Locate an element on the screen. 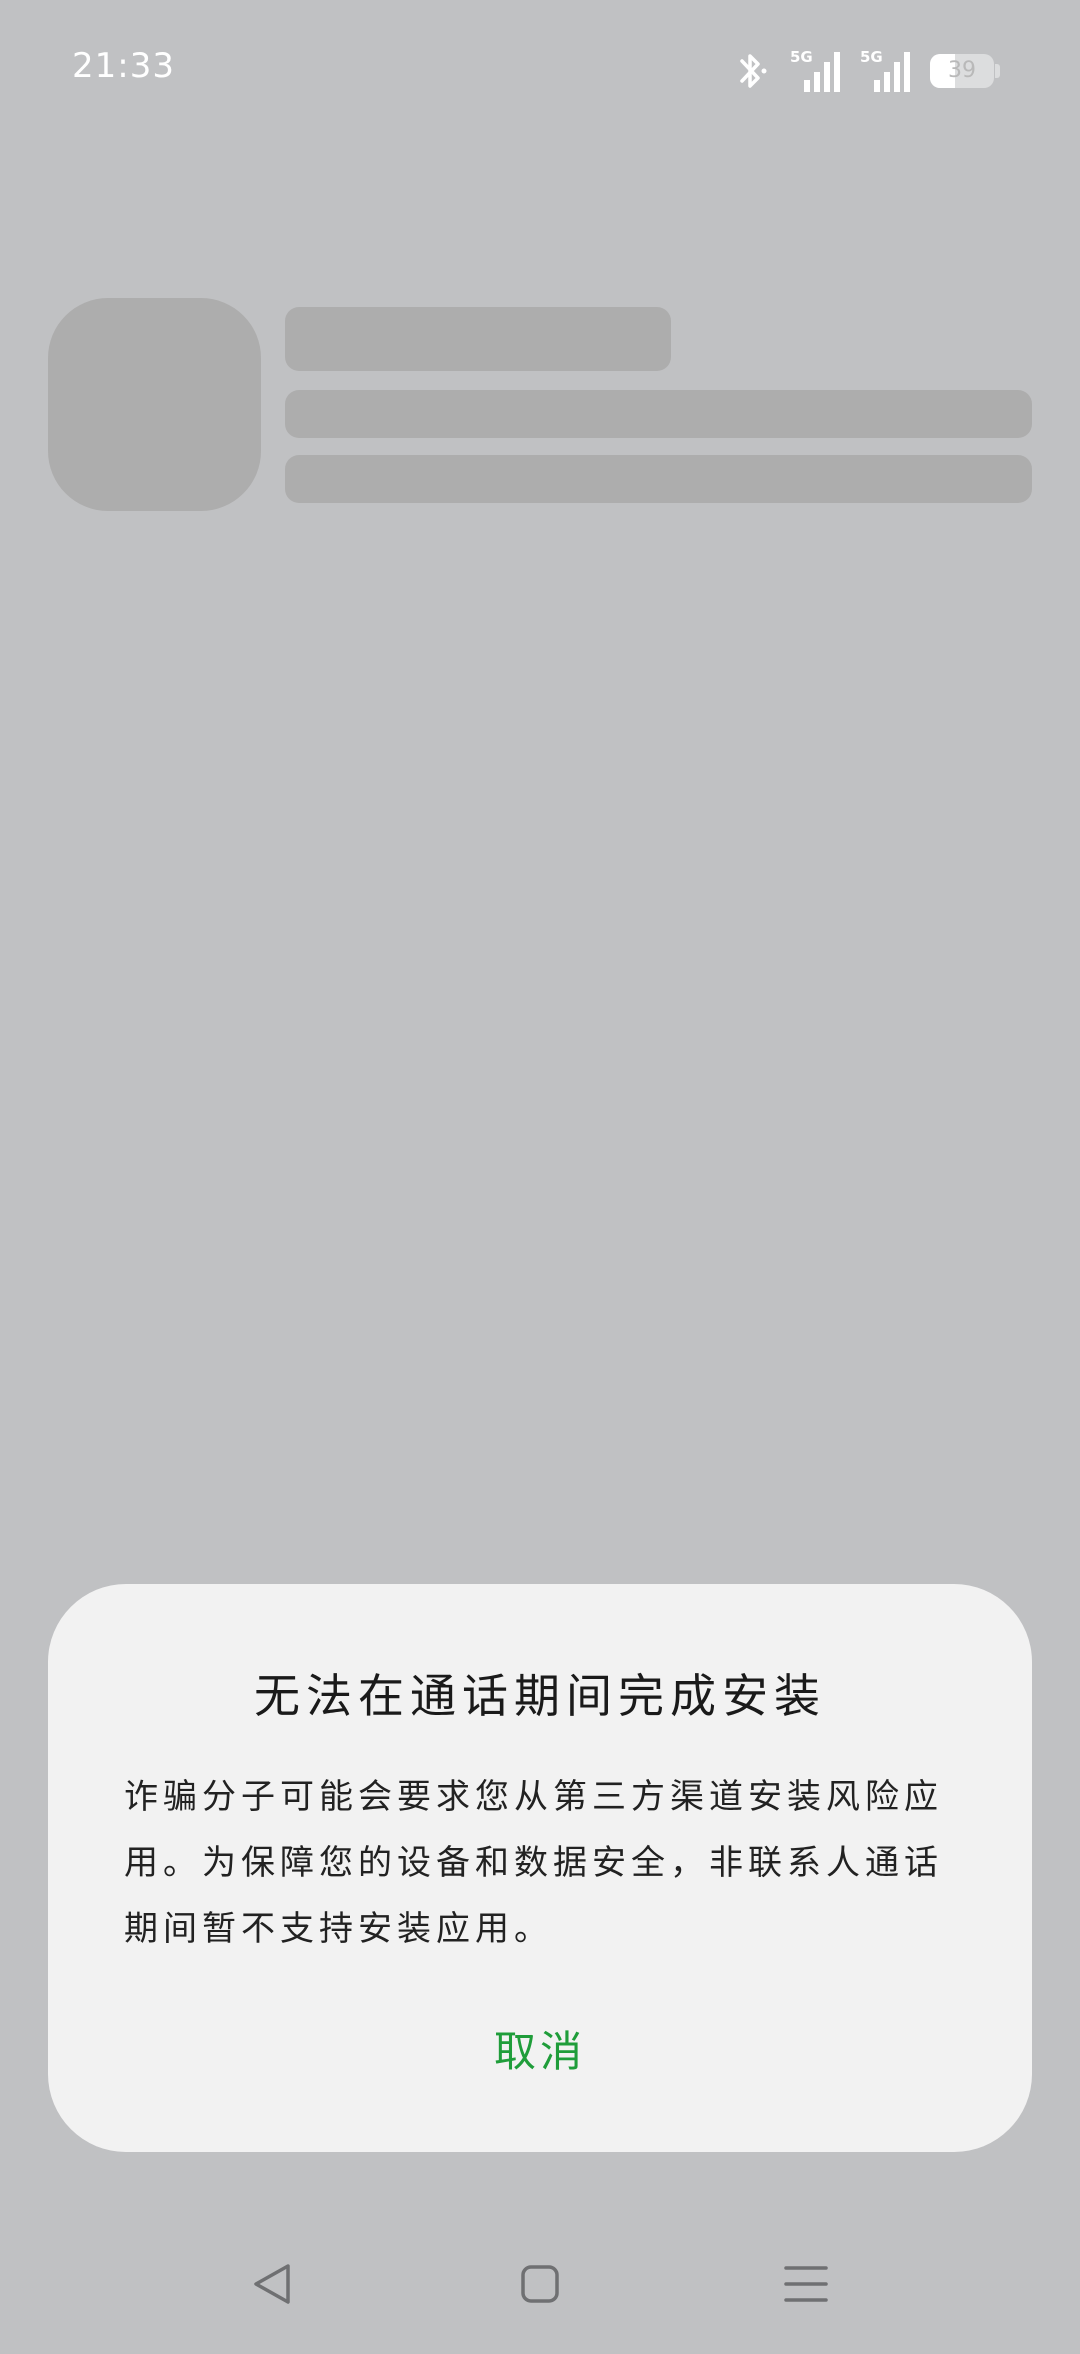 The image size is (1080, 2354). home-button is located at coordinates (540, 2284).